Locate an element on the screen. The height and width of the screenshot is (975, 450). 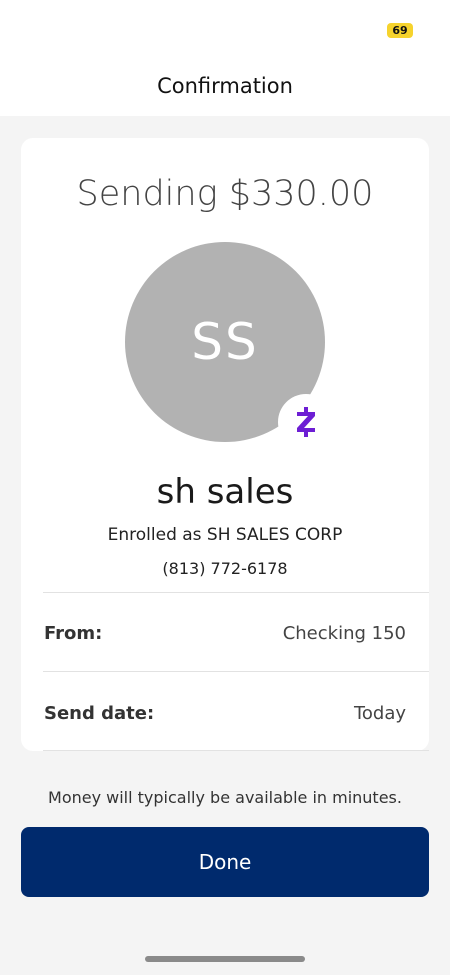
page-title: Confirmation is located at coordinates (225, 86).